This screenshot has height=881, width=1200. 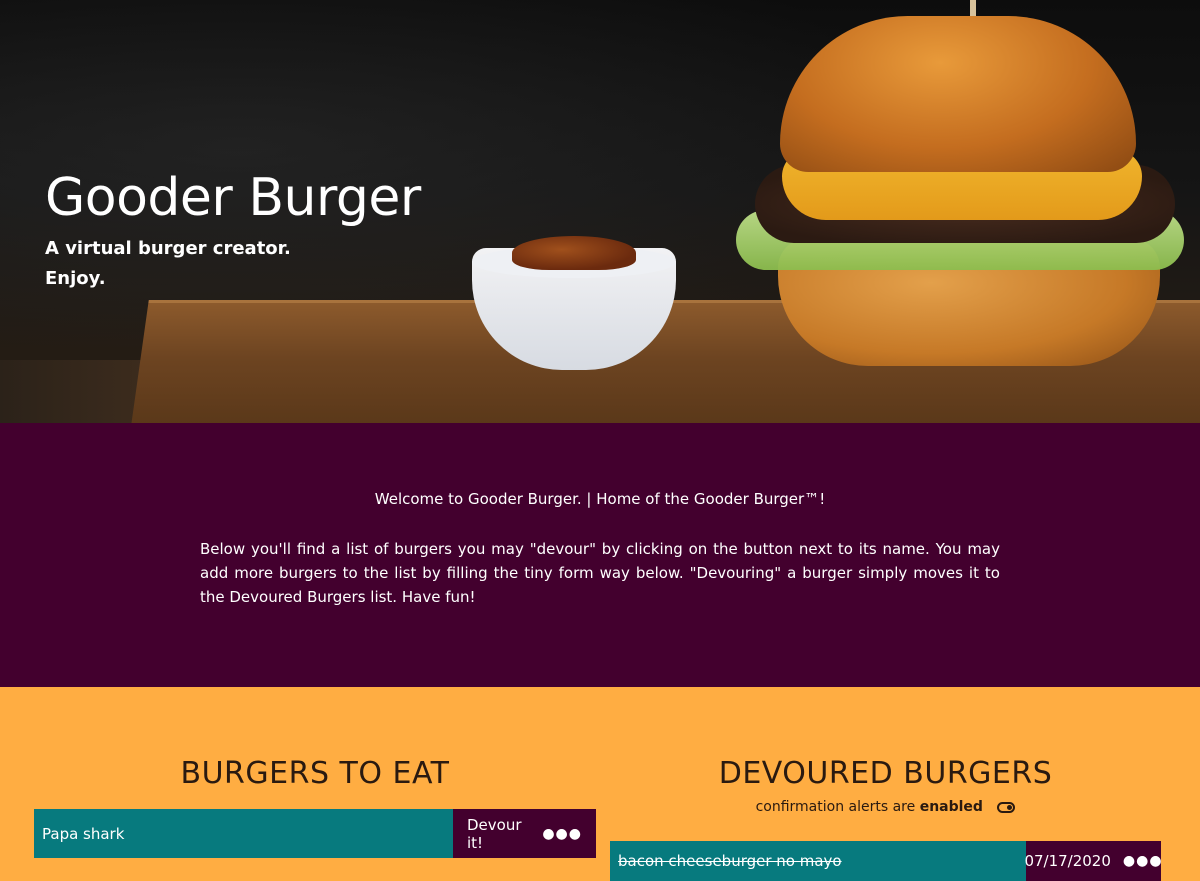 I want to click on devoured-burger-name: bacon cheeseburger no mayo, so click(x=818, y=861).